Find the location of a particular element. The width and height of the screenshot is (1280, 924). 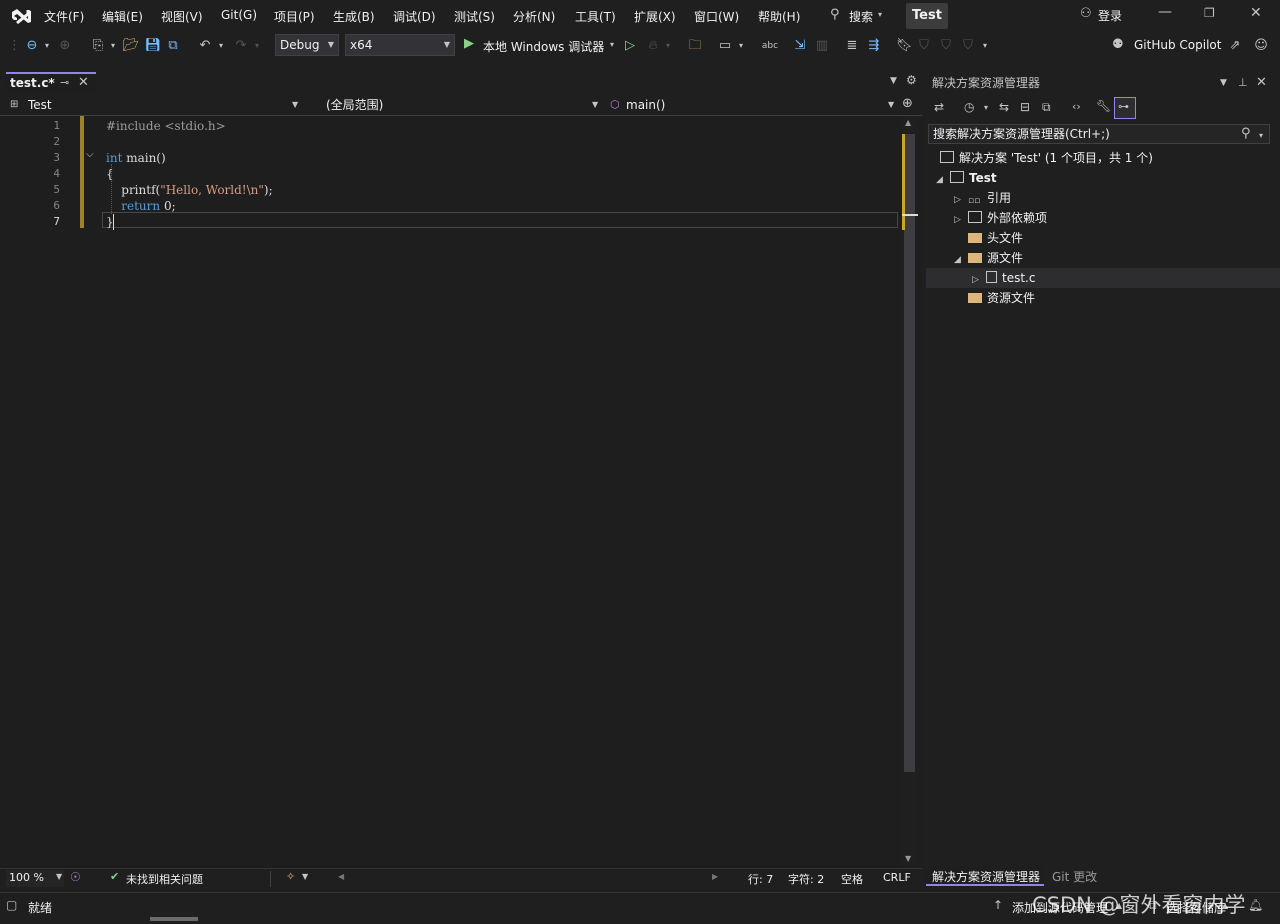

github-copilot-button: ⚉ GitHub Copilot is located at coordinates (1172, 46).